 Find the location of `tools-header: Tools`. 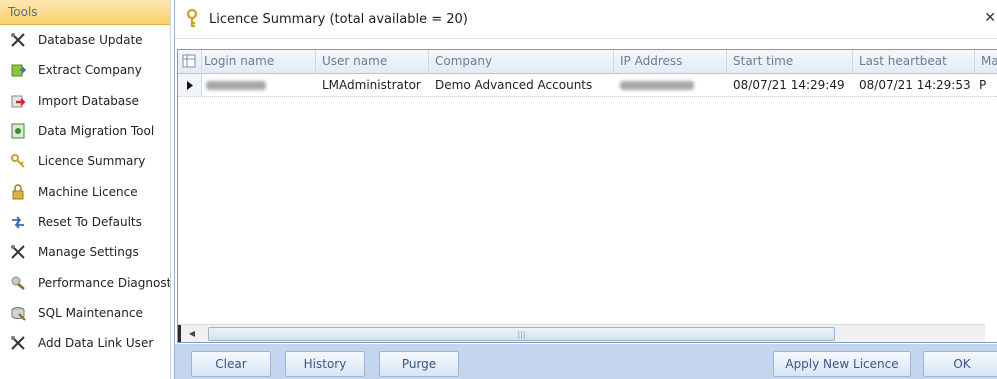

tools-header: Tools is located at coordinates (85, 12).